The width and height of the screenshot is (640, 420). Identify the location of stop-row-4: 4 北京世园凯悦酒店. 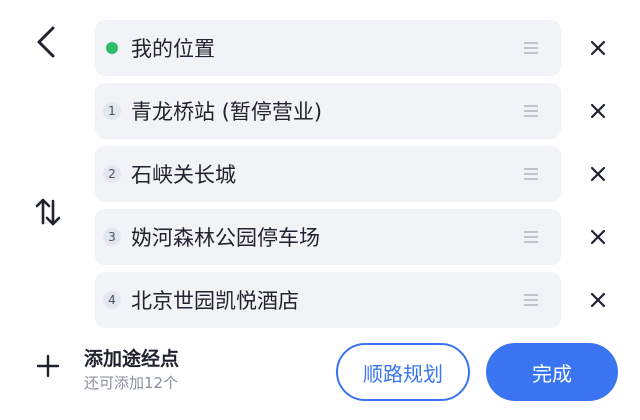
(328, 300).